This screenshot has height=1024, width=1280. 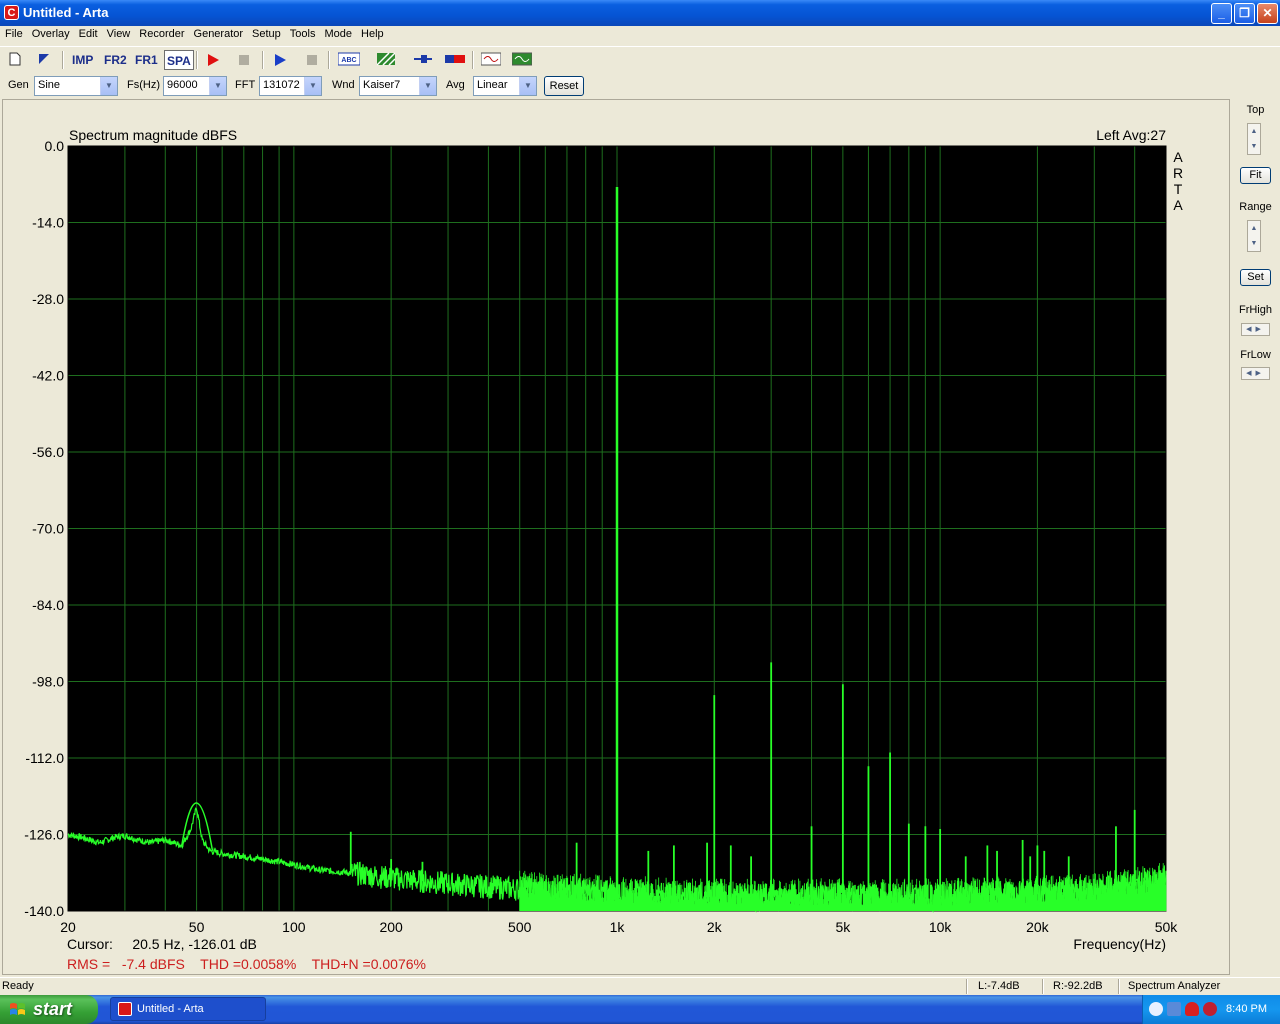 What do you see at coordinates (82, 60) in the screenshot?
I see `impulse-mode-button: IMP` at bounding box center [82, 60].